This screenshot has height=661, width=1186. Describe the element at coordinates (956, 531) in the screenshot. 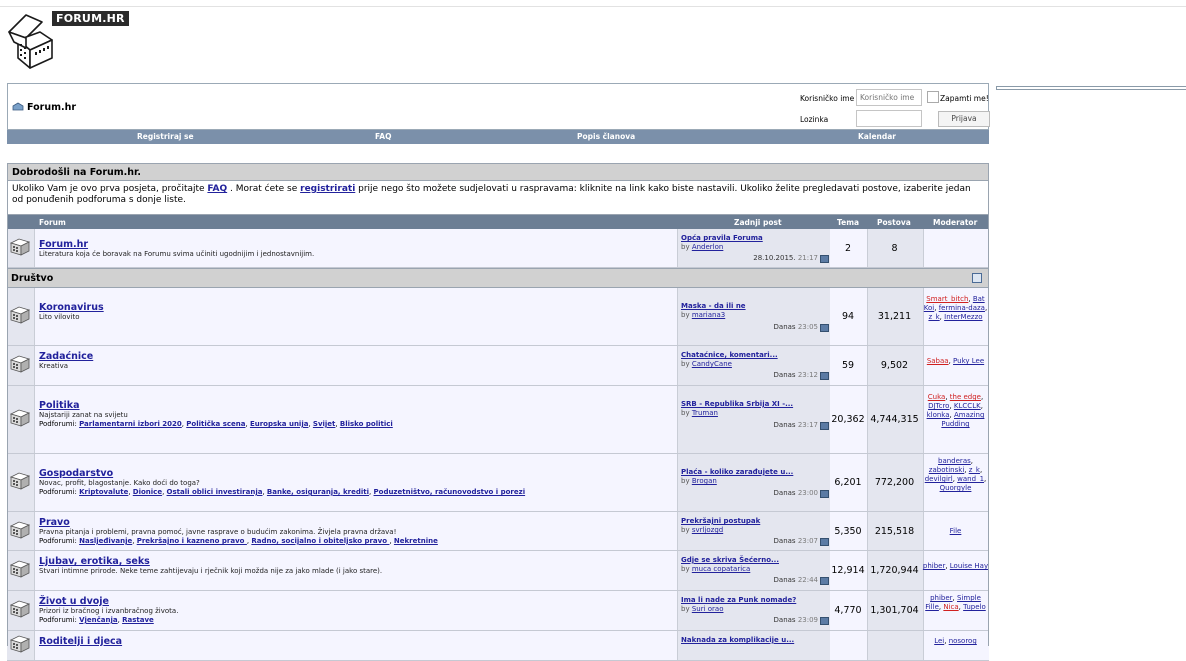

I see `moderator-link: File` at that location.